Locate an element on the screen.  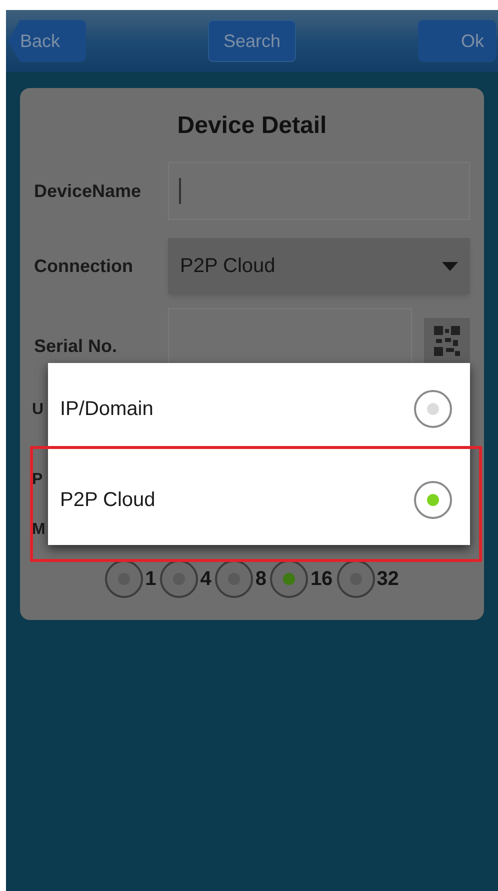
dialog-option: P2P Cloud is located at coordinates (259, 500).